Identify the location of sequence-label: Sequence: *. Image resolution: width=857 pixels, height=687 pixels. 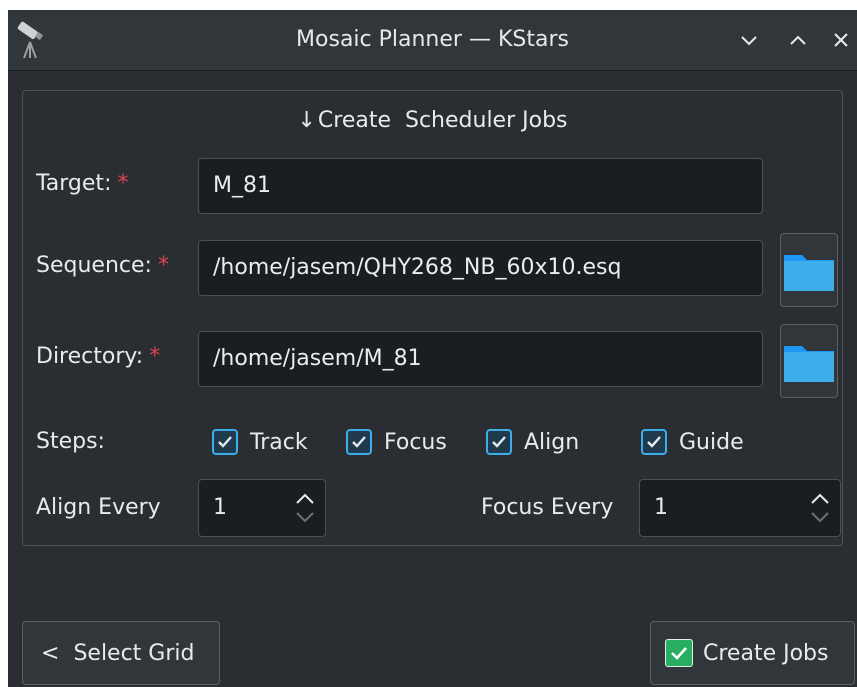
(102, 265).